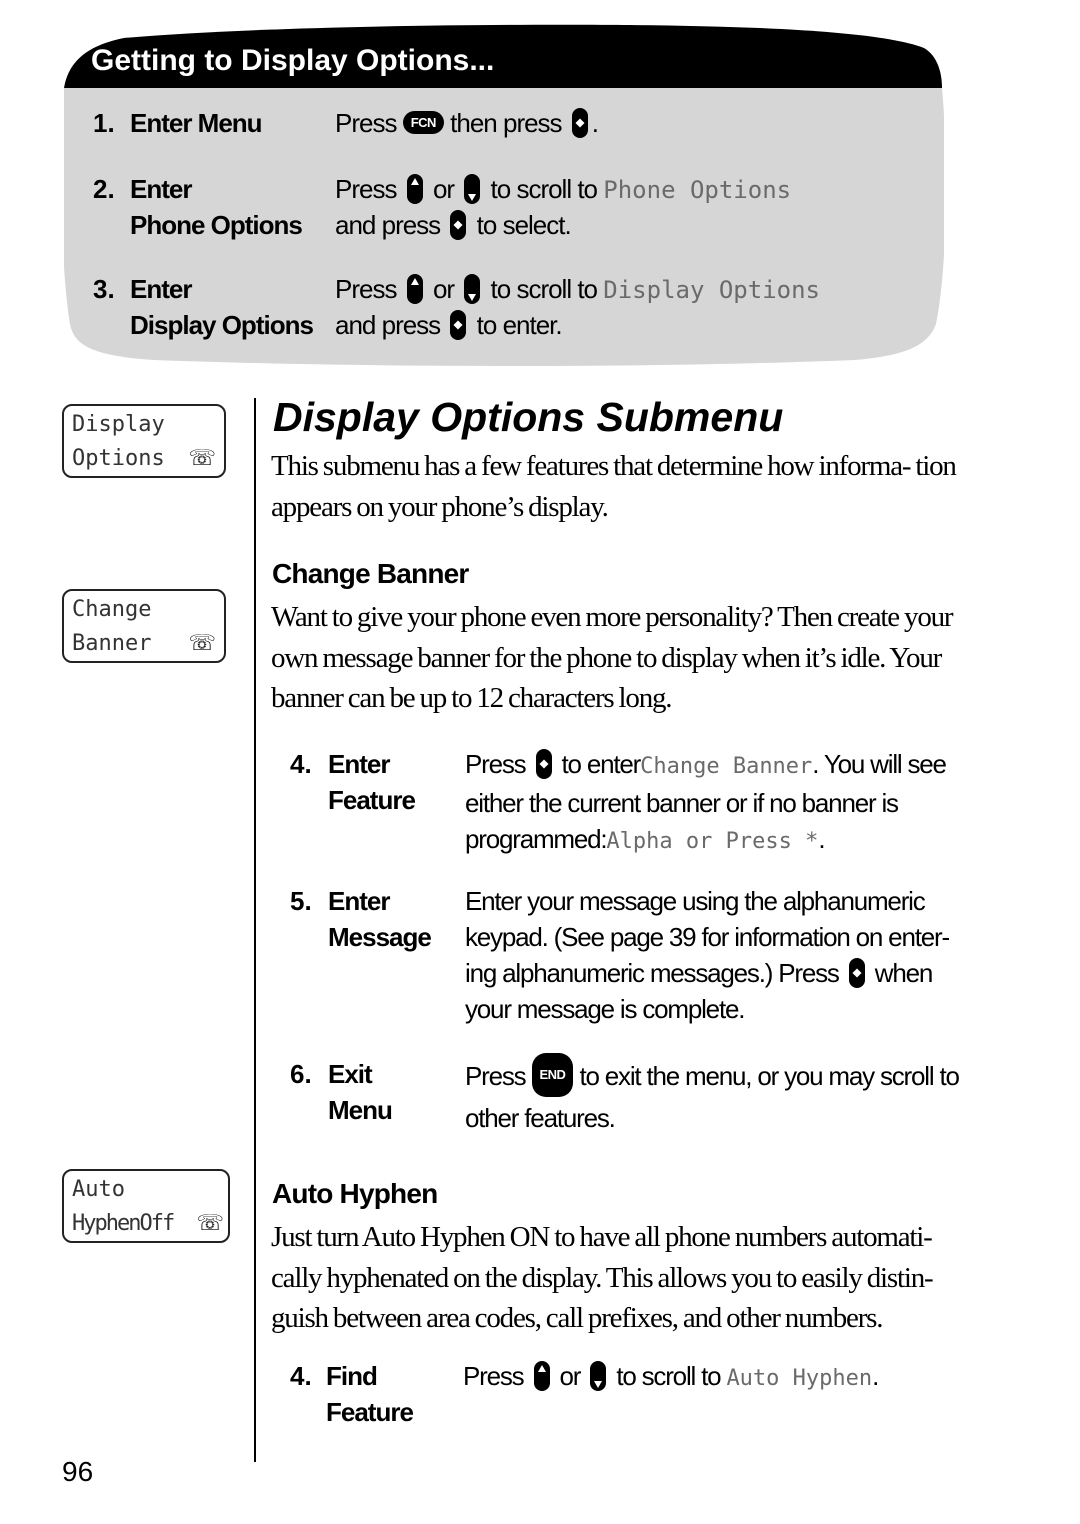 Image resolution: width=1080 pixels, height=1524 pixels. I want to click on section-heading-change-banner: Change Banner, so click(370, 573).